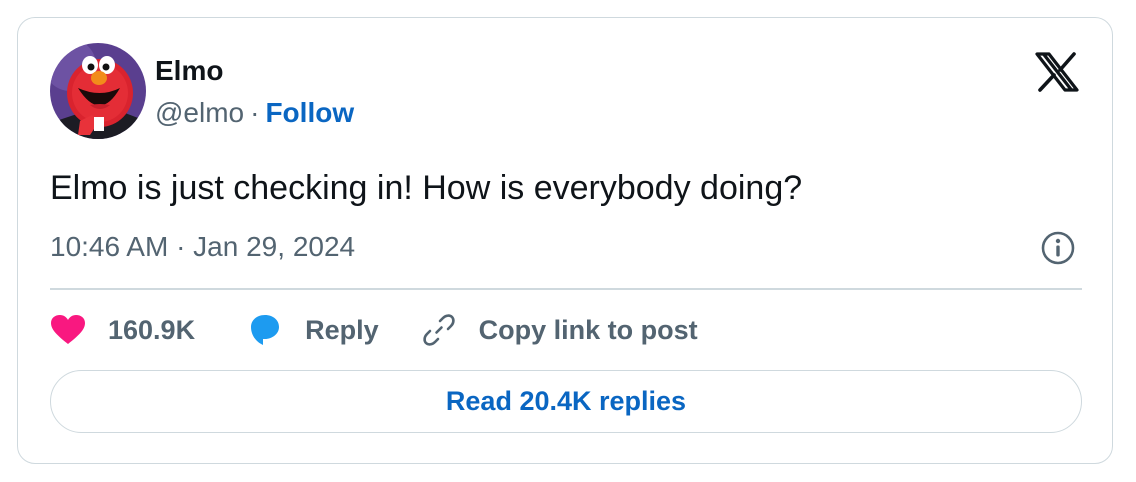 This screenshot has height=482, width=1136. I want to click on like-count: 160.9K, so click(152, 329).